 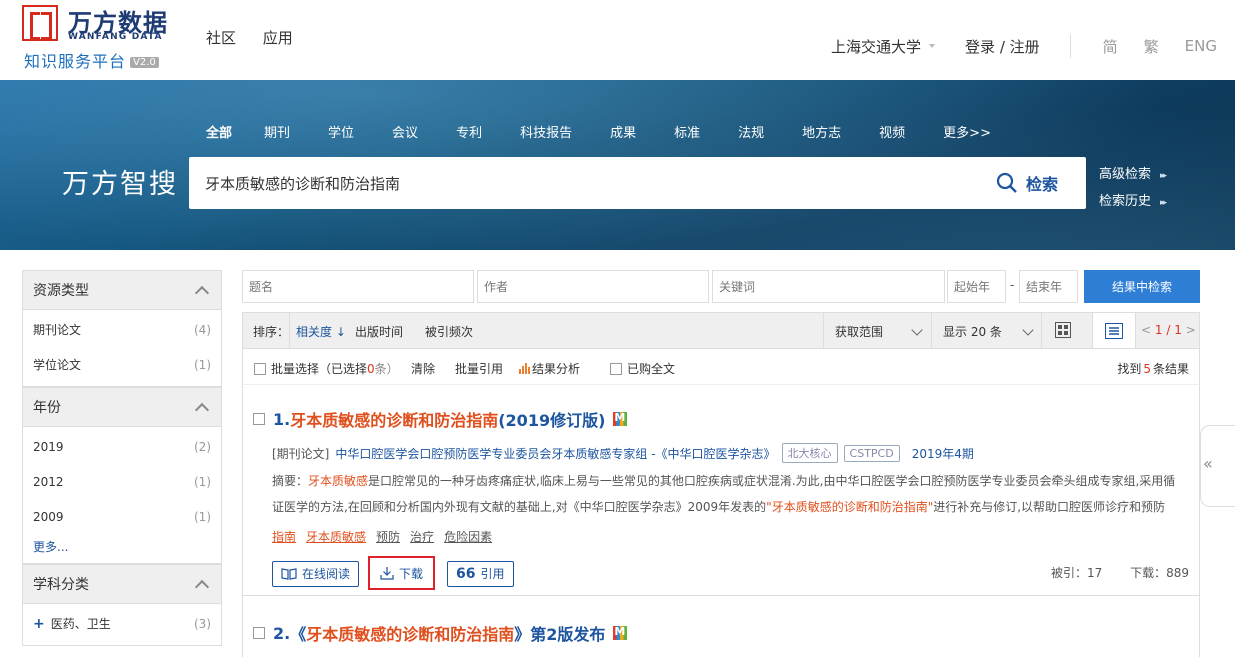 I want to click on tab-patent: 专利, so click(x=469, y=131).